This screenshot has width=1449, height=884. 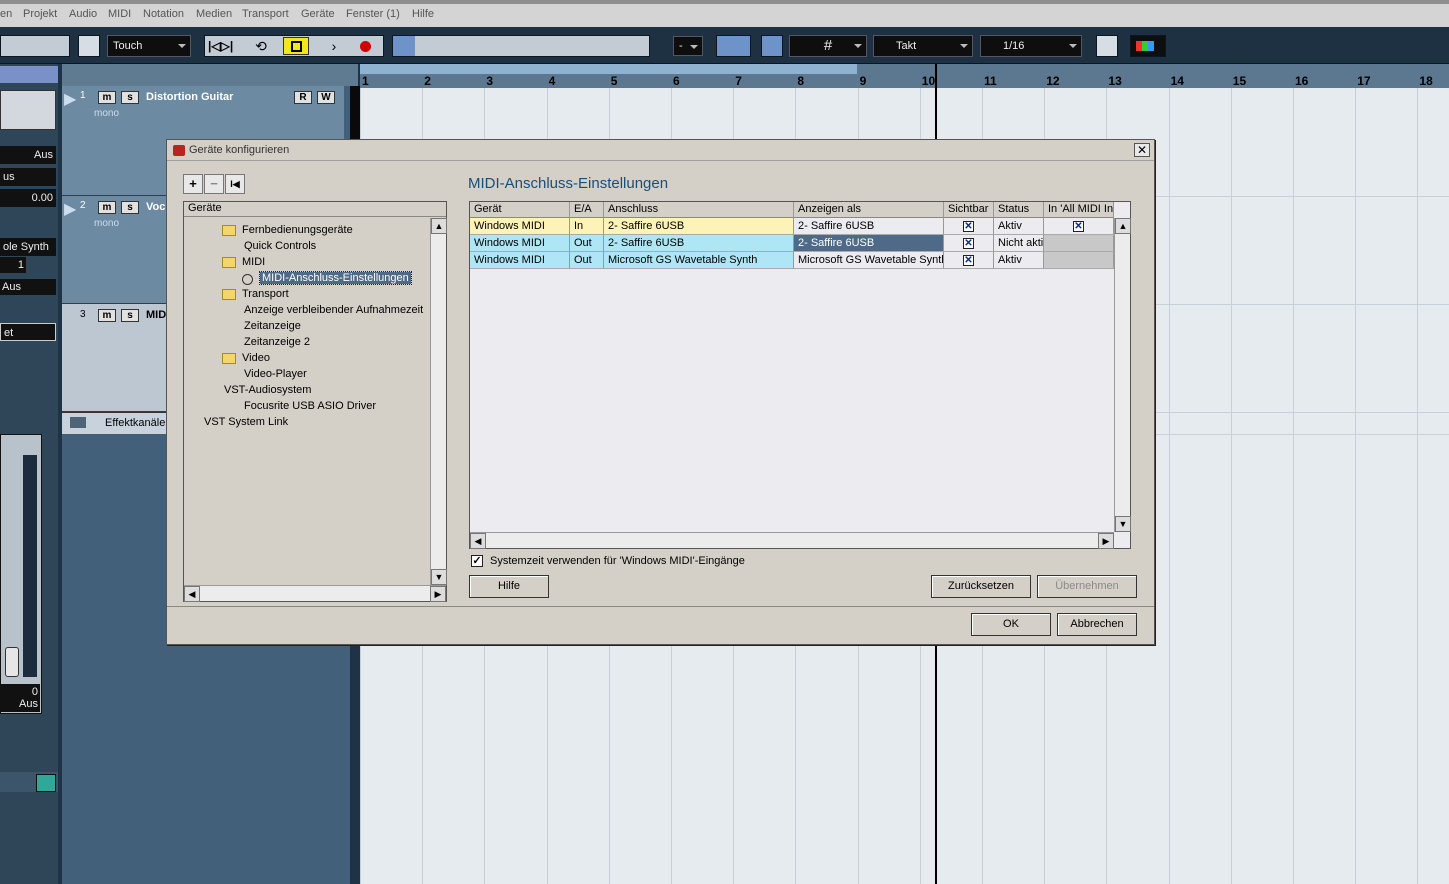 I want to click on tree-item: VST System Link, so click(x=246, y=422).